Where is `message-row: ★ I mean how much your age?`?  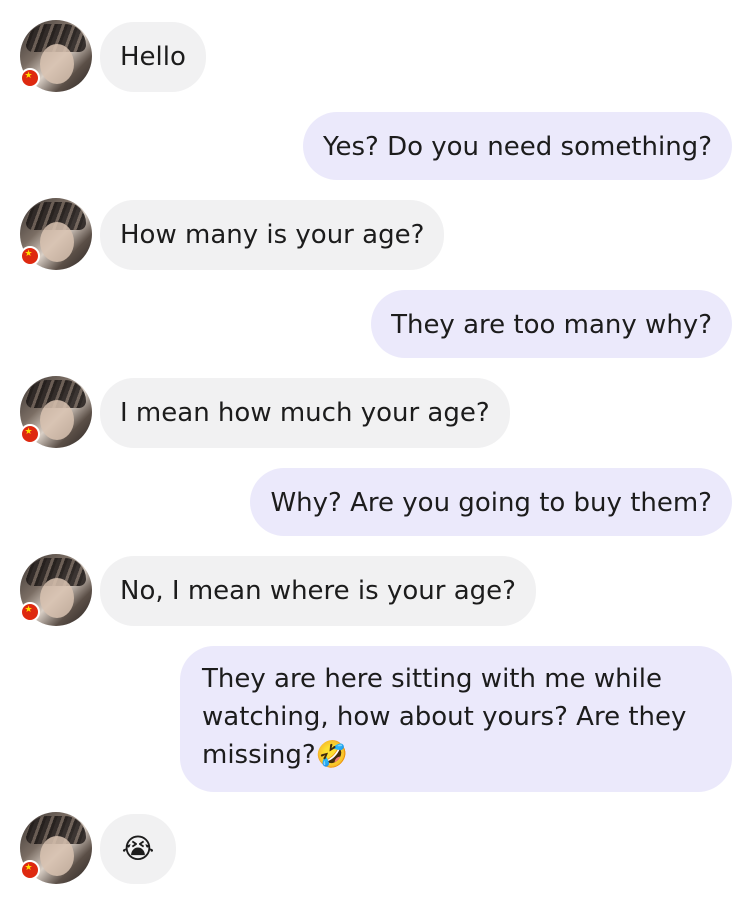
message-row: ★ I mean how much your age? is located at coordinates (376, 412).